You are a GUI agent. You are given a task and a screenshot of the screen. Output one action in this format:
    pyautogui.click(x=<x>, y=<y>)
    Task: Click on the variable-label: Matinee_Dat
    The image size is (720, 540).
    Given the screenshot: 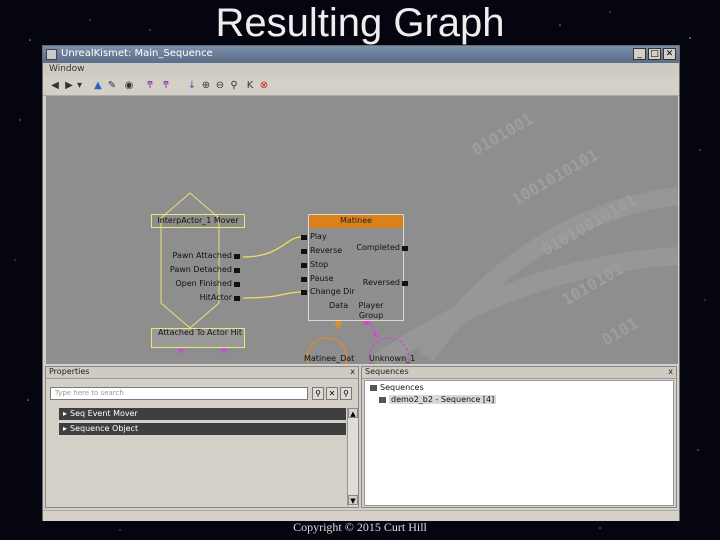 What is the action you would take?
    pyautogui.click(x=329, y=358)
    